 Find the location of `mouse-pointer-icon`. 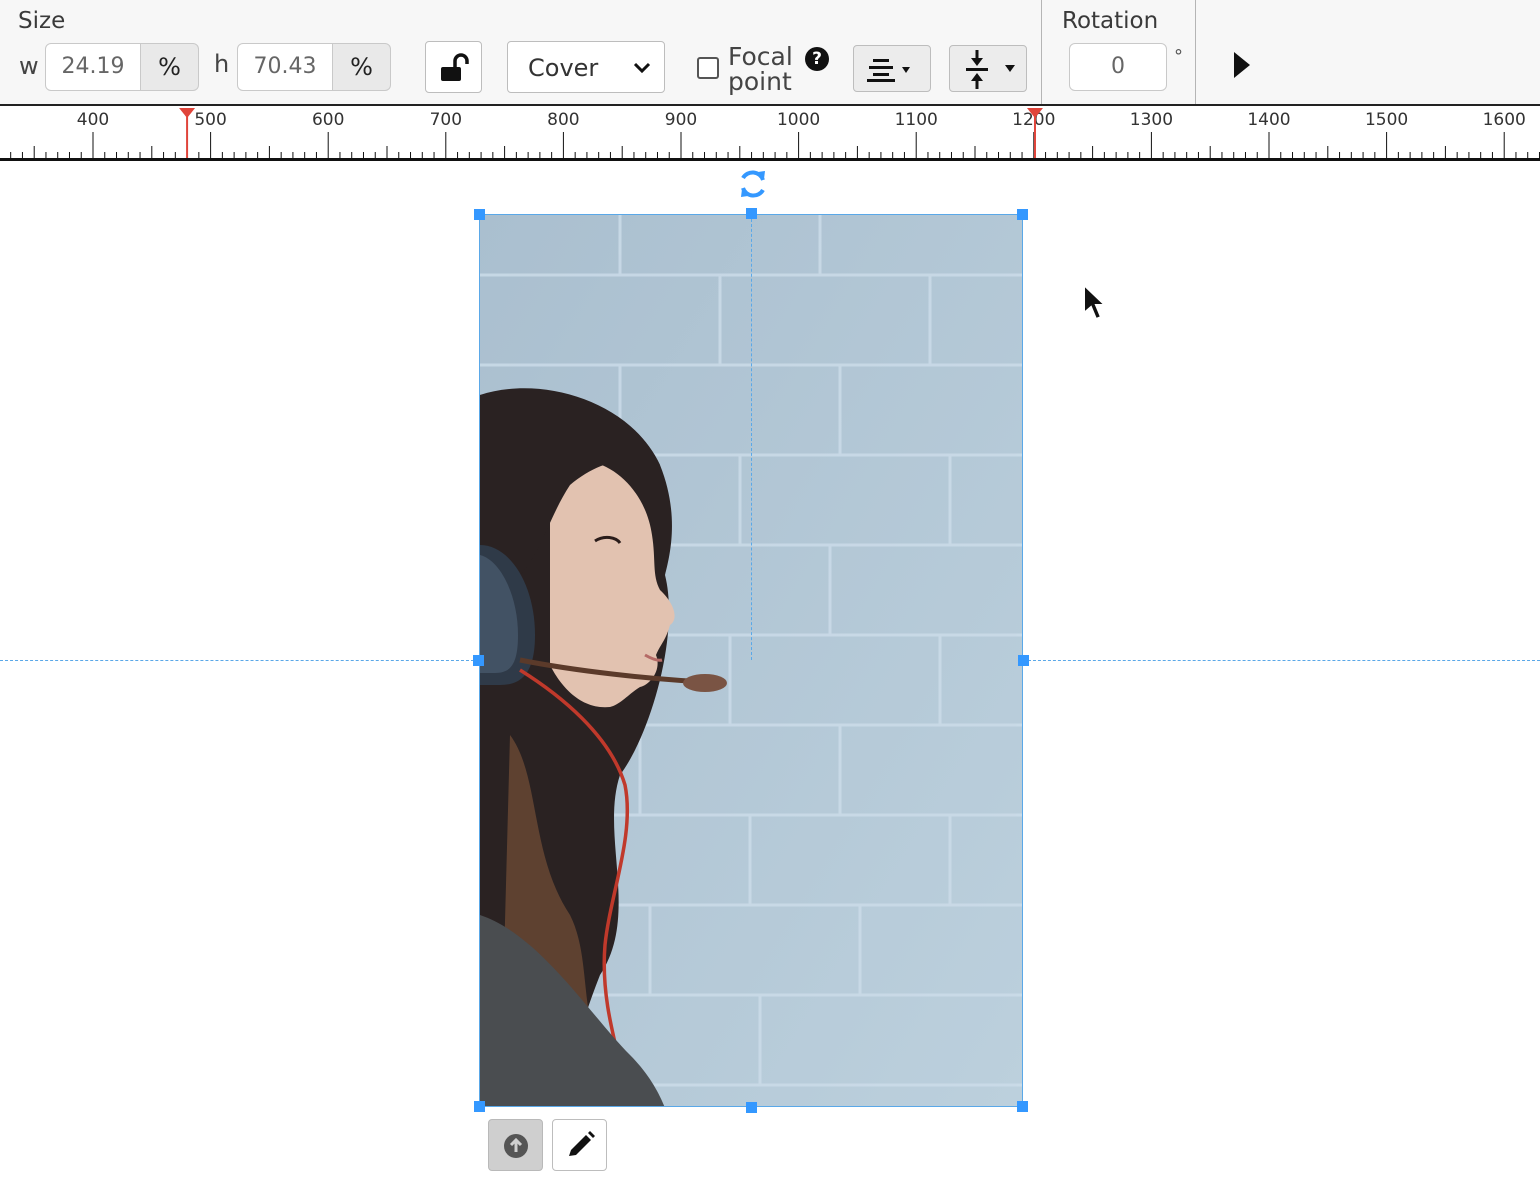

mouse-pointer-icon is located at coordinates (1095, 302).